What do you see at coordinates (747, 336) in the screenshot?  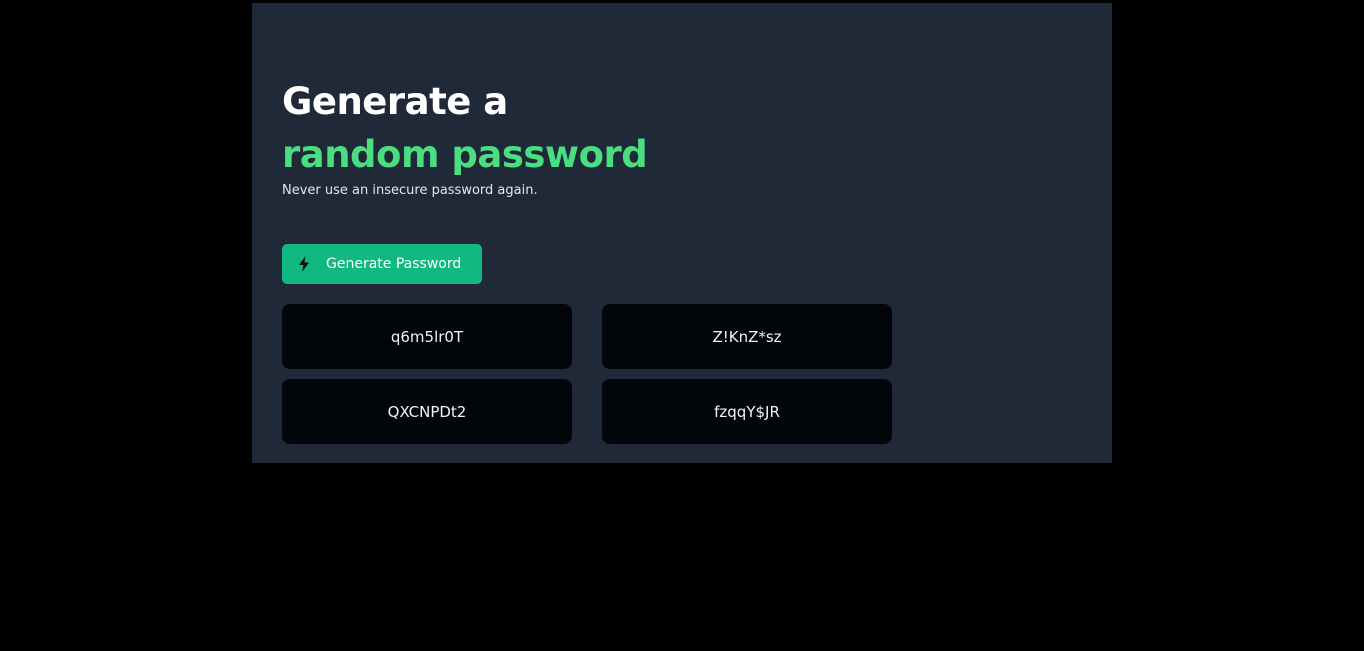 I see `password-option-2: Z!KnZ*sz` at bounding box center [747, 336].